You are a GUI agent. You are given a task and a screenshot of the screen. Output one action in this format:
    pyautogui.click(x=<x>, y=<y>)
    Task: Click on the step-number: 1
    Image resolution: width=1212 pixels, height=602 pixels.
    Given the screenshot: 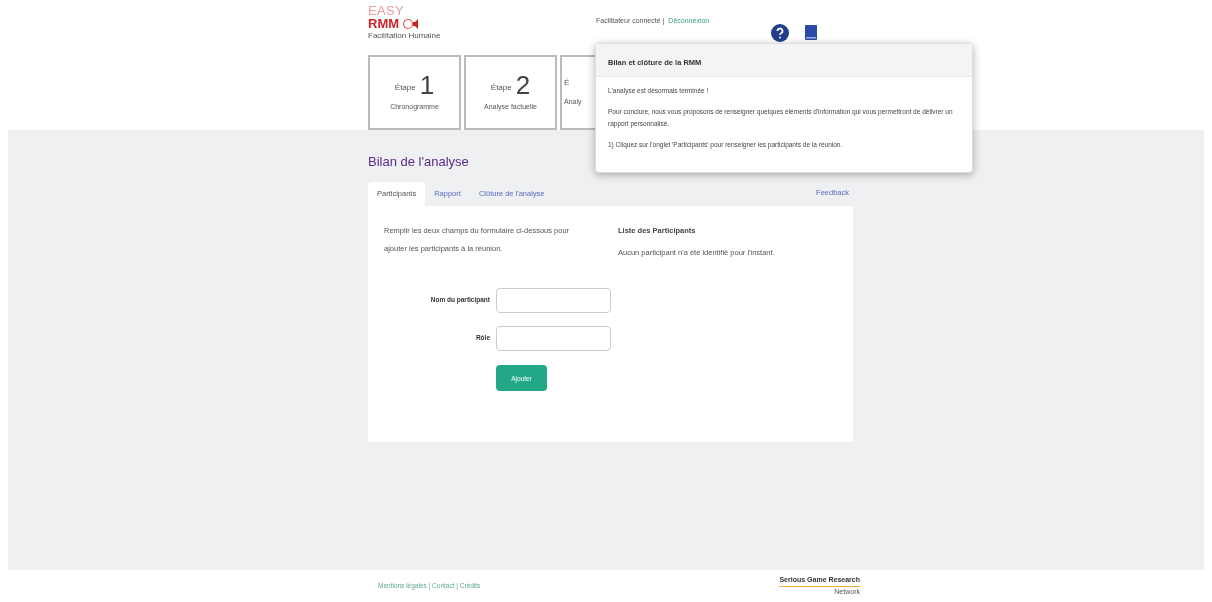 What is the action you would take?
    pyautogui.click(x=427, y=85)
    